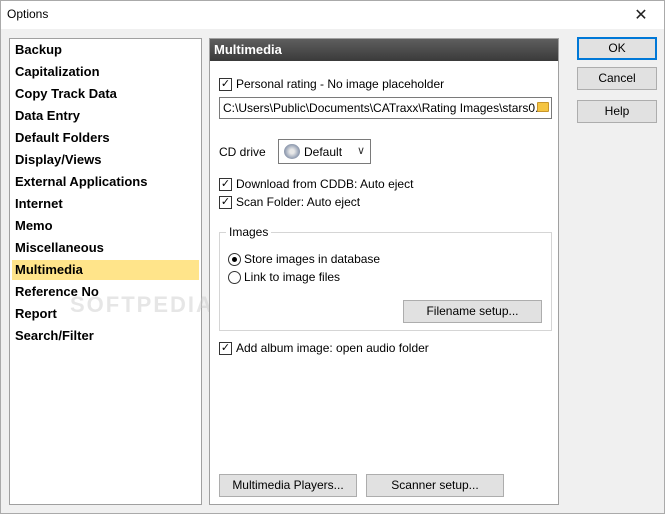 The height and width of the screenshot is (514, 665). I want to click on category-item-memo: Memo, so click(105, 226).